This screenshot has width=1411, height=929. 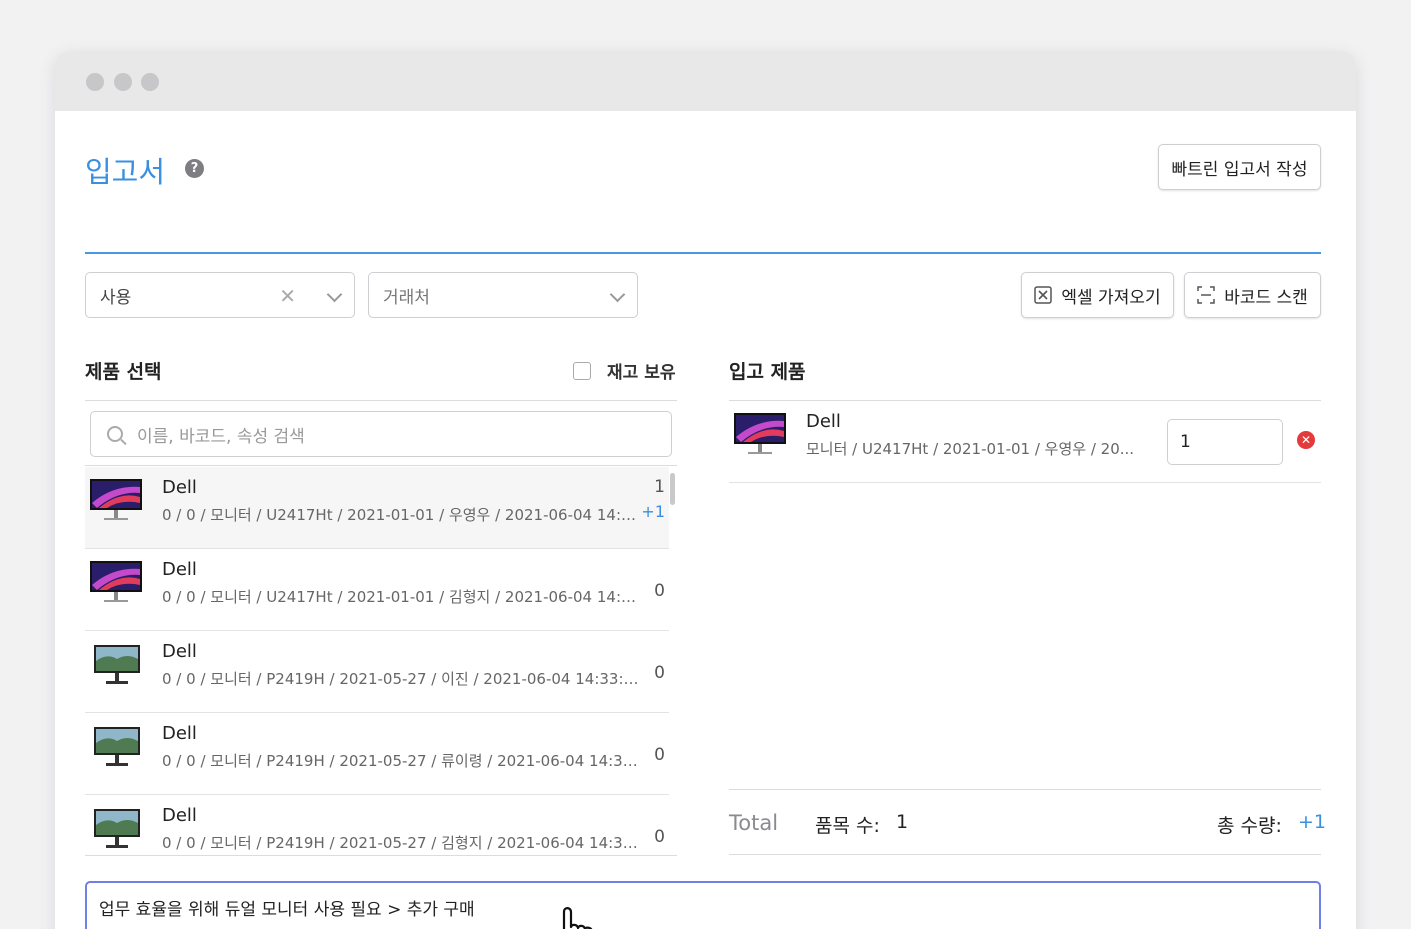 I want to click on excel-icon, so click(x=1043, y=295).